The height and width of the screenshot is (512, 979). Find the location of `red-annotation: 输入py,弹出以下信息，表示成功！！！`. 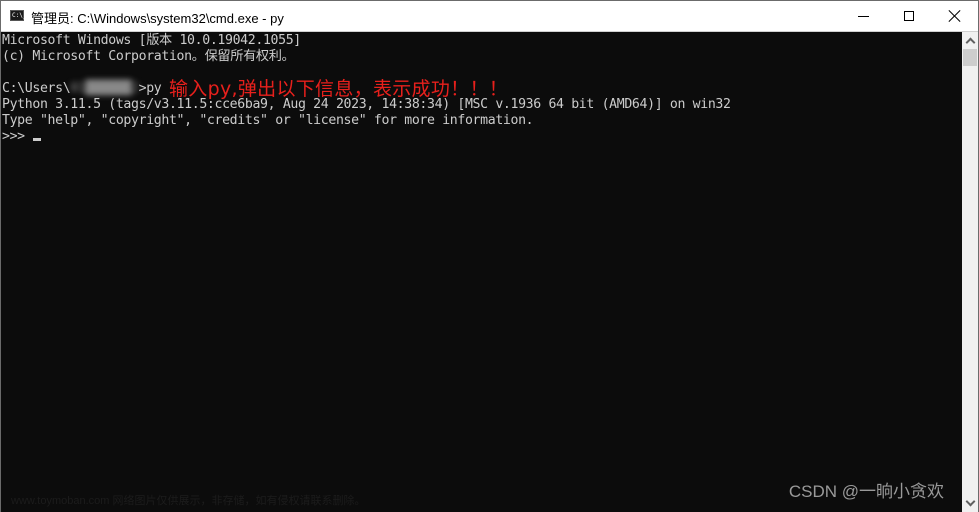

red-annotation: 输入py,弹出以下信息，表示成功！！！ is located at coordinates (339, 89).